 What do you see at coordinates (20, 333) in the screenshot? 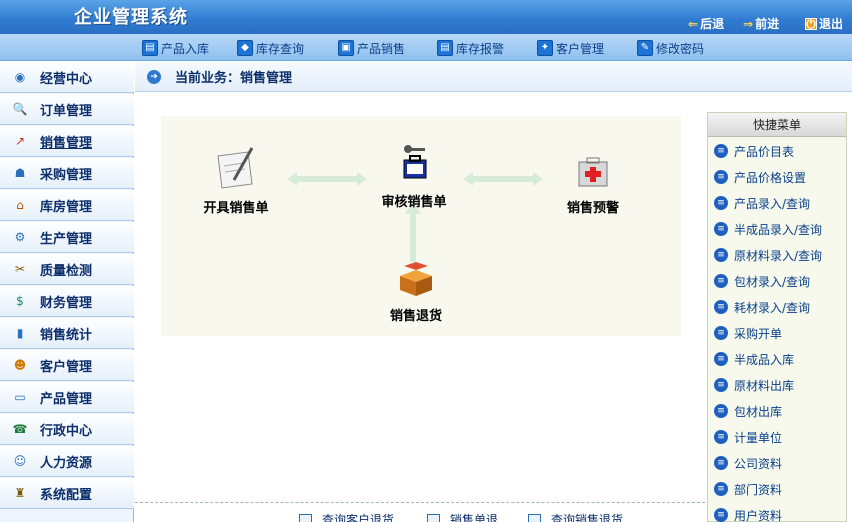
I see `statistics-icon: ▮` at bounding box center [20, 333].